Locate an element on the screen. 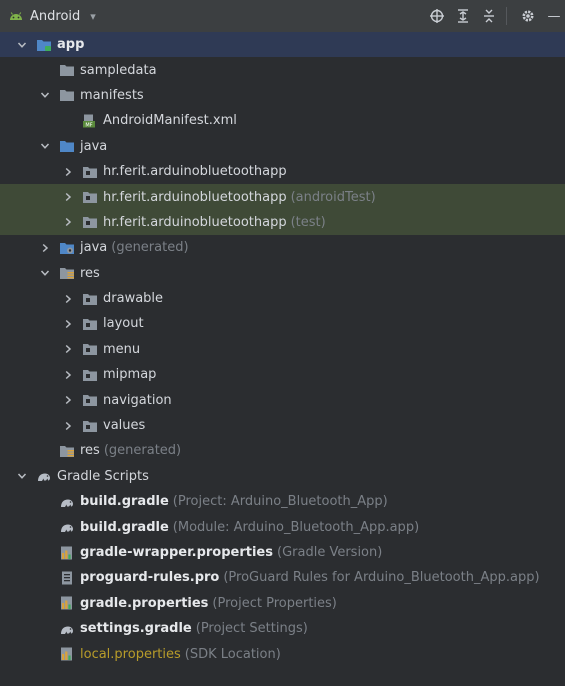 The width and height of the screenshot is (565, 686). tree-row: manifests is located at coordinates (282, 95).